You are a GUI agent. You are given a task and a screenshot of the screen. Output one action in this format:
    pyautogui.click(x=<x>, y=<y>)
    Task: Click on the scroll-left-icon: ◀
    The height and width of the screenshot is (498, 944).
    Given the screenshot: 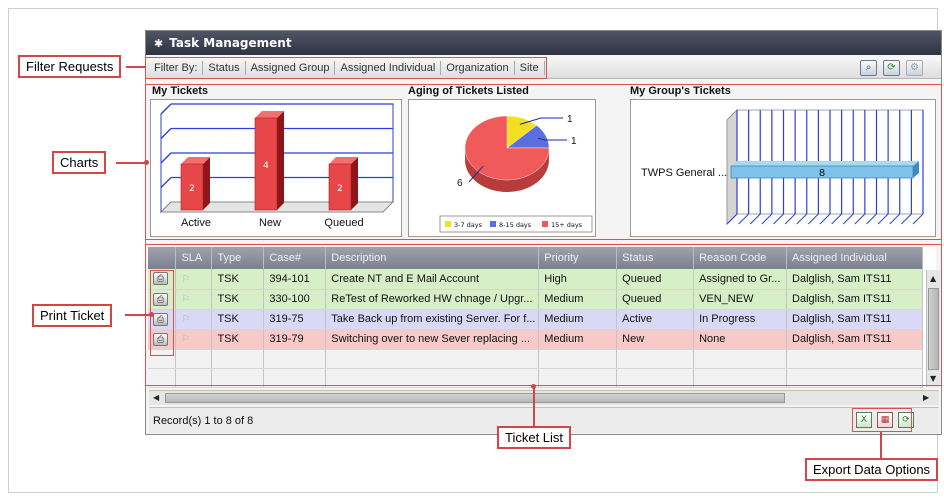 What is the action you would take?
    pyautogui.click(x=156, y=397)
    